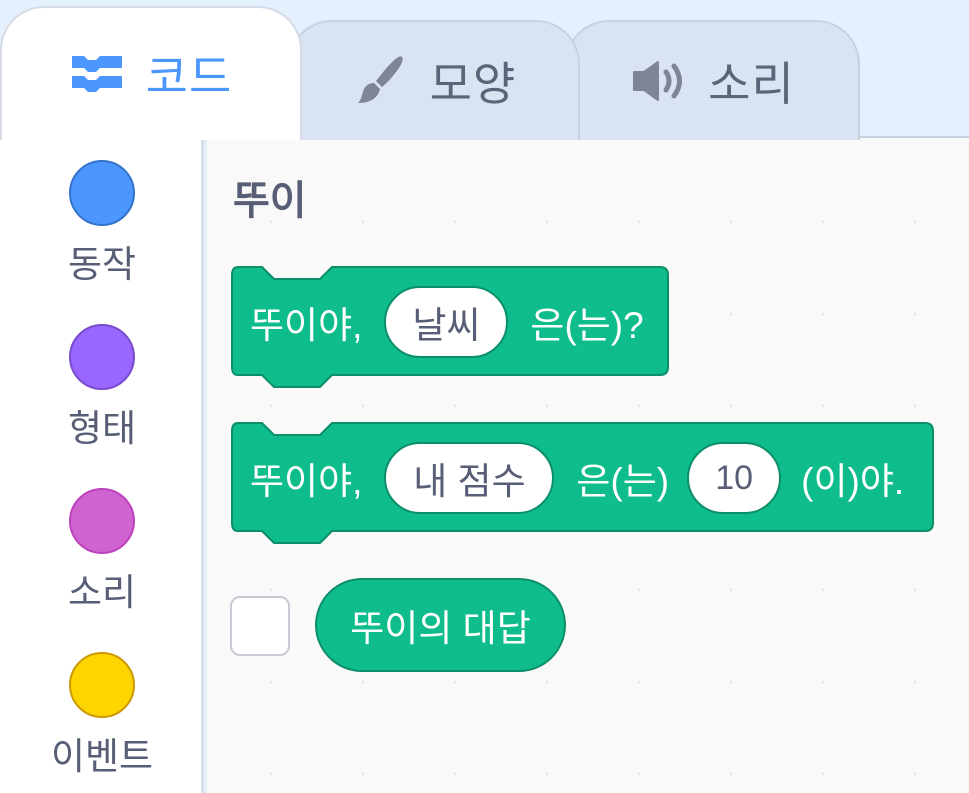 This screenshot has height=793, width=969. I want to click on tab-costumes: 모양, so click(434, 80).